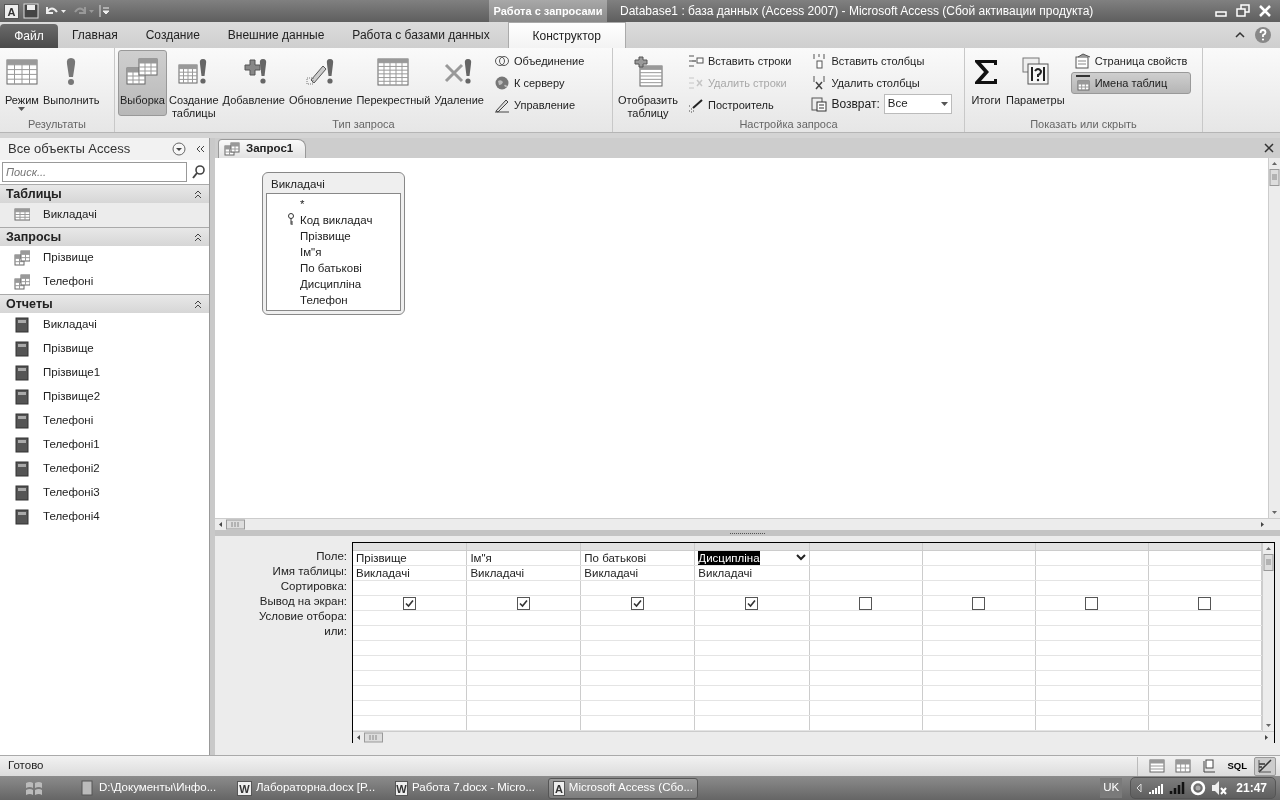 This screenshot has height=800, width=1280. Describe the element at coordinates (739, 105) in the screenshot. I see `ribbon-button: Построитель` at that location.